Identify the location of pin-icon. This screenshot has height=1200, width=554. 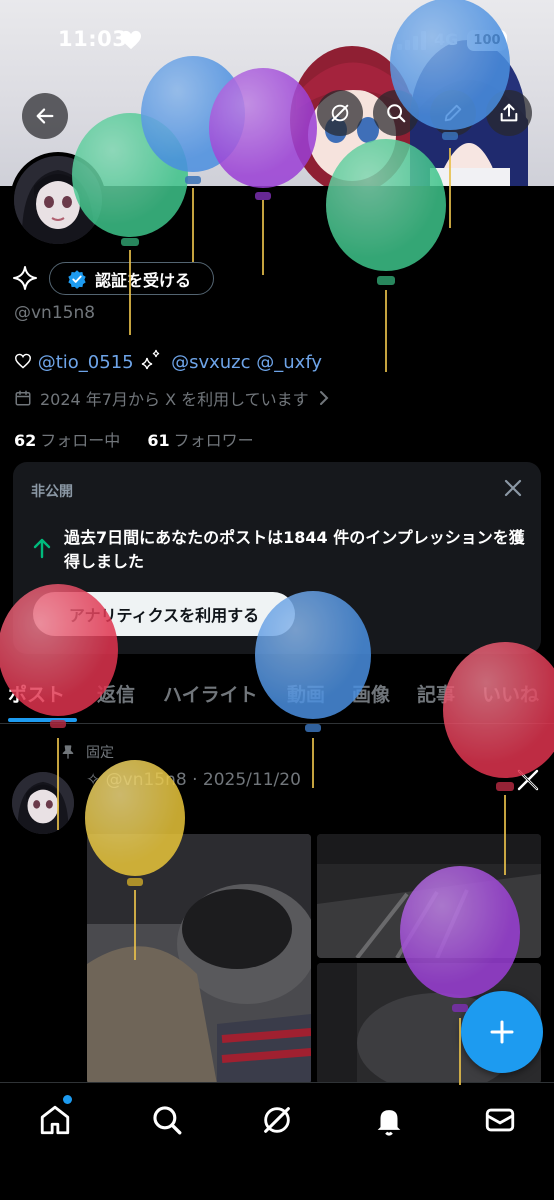
(68, 752).